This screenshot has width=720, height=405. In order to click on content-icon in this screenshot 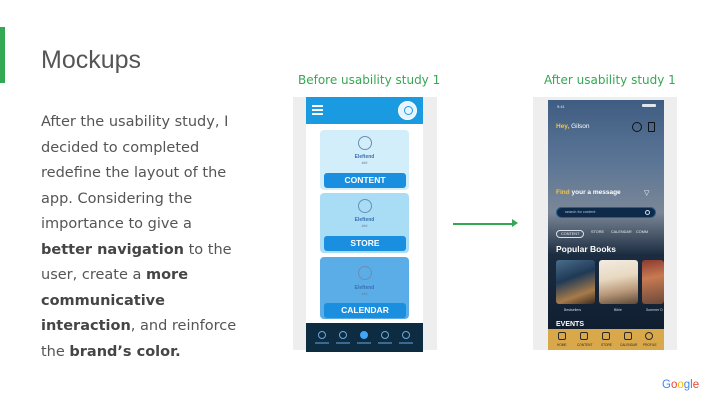, I will do `click(584, 336)`.